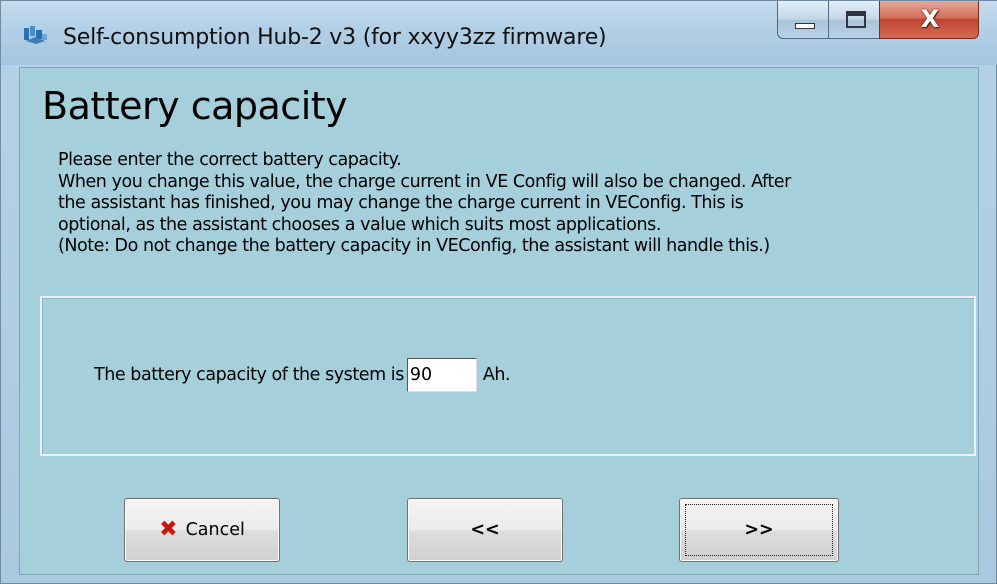 This screenshot has height=584, width=997. I want to click on minimize-button, so click(803, 20).